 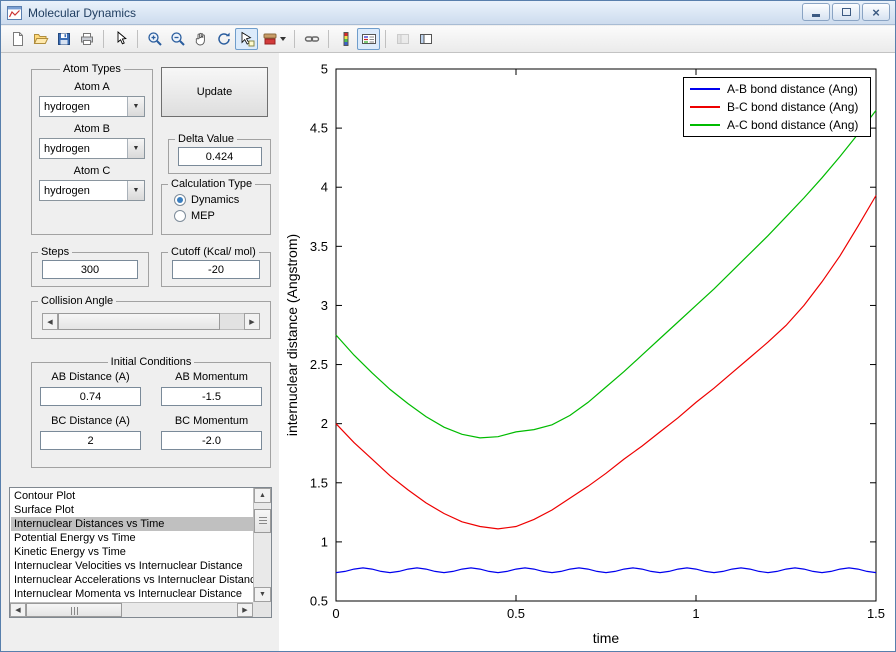 What do you see at coordinates (262, 495) in the screenshot?
I see `scroll-up-icon: ▲` at bounding box center [262, 495].